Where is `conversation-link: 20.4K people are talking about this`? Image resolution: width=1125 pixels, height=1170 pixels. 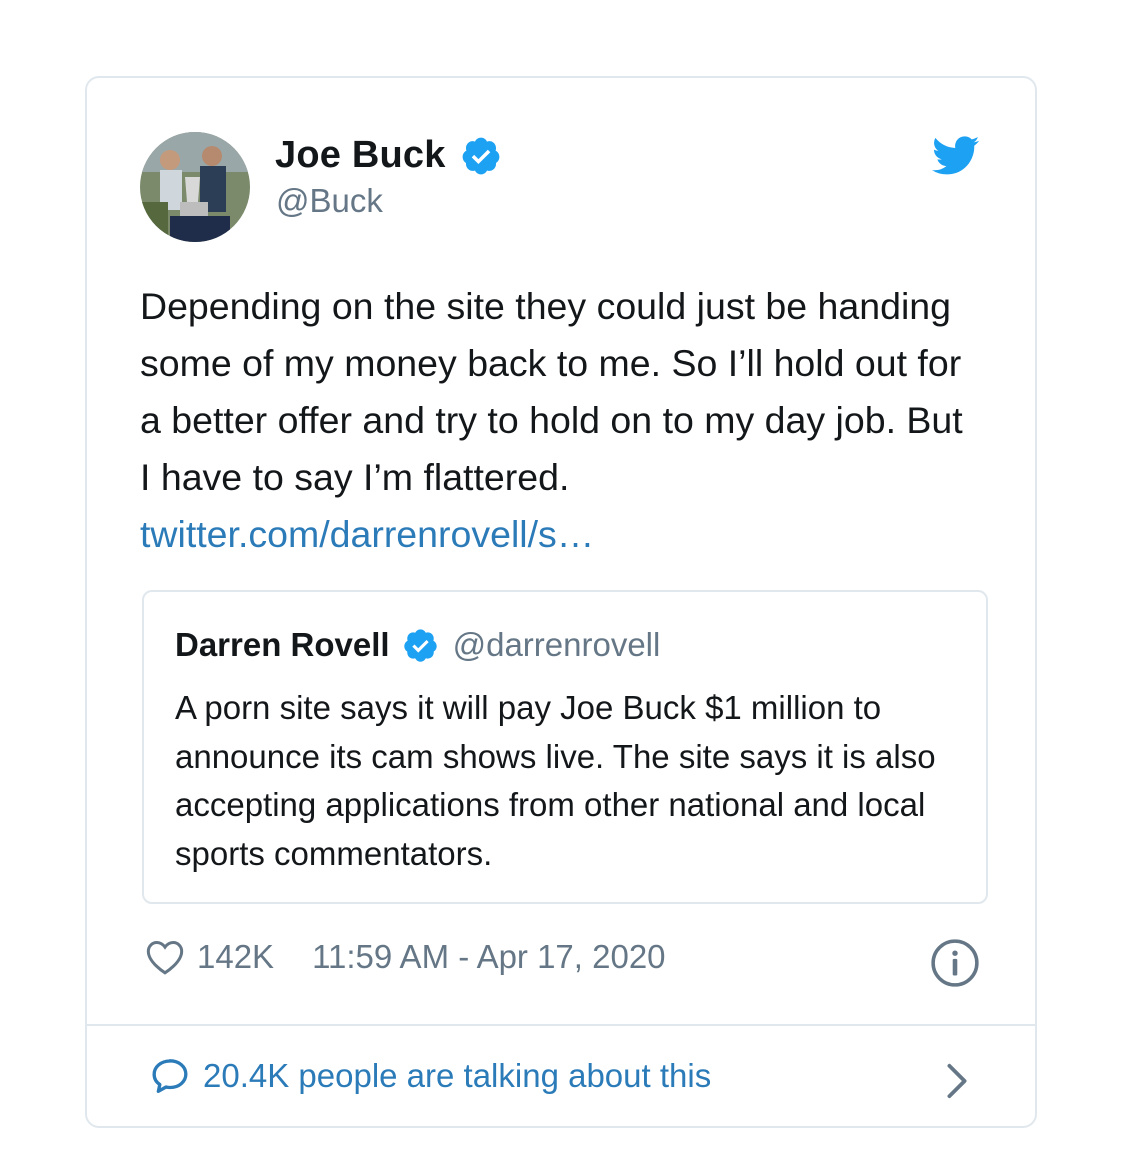 conversation-link: 20.4K people are talking about this is located at coordinates (430, 1076).